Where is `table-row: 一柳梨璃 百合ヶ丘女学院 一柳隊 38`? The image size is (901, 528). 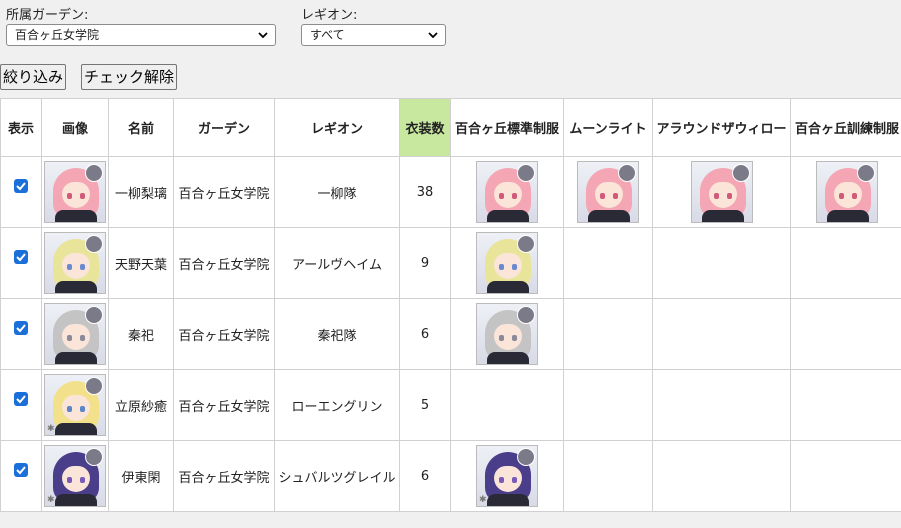
table-row: 一柳梨璃 百合ヶ丘女学院 一柳隊 38 is located at coordinates (450, 192).